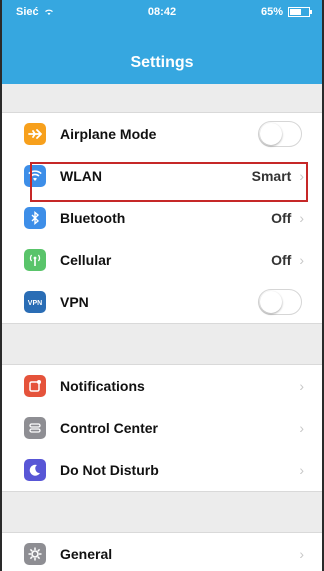 This screenshot has width=324, height=571. Describe the element at coordinates (35, 218) in the screenshot. I see `bluetooth-icon` at that location.